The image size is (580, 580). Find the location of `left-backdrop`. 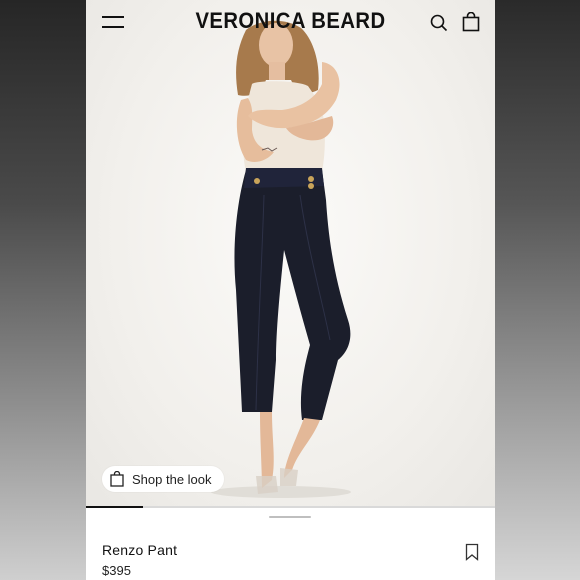

left-backdrop is located at coordinates (43, 290).